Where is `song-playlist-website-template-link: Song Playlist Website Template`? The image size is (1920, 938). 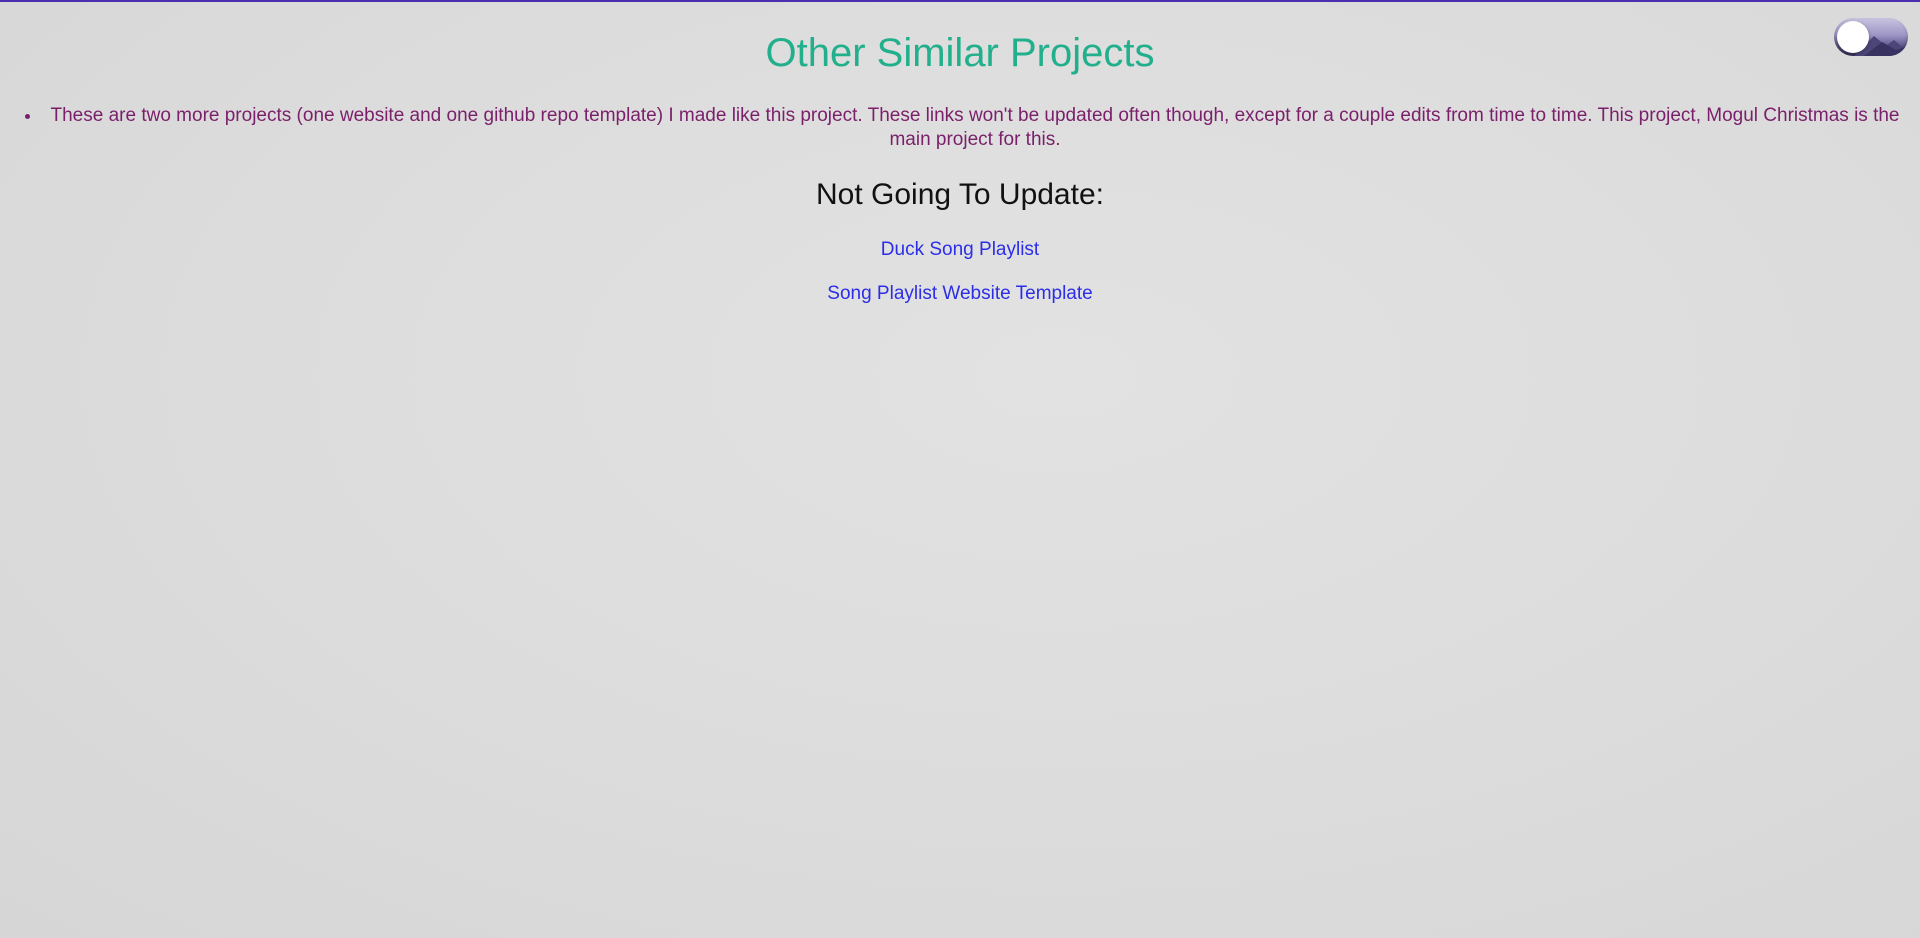 song-playlist-website-template-link: Song Playlist Website Template is located at coordinates (959, 293).